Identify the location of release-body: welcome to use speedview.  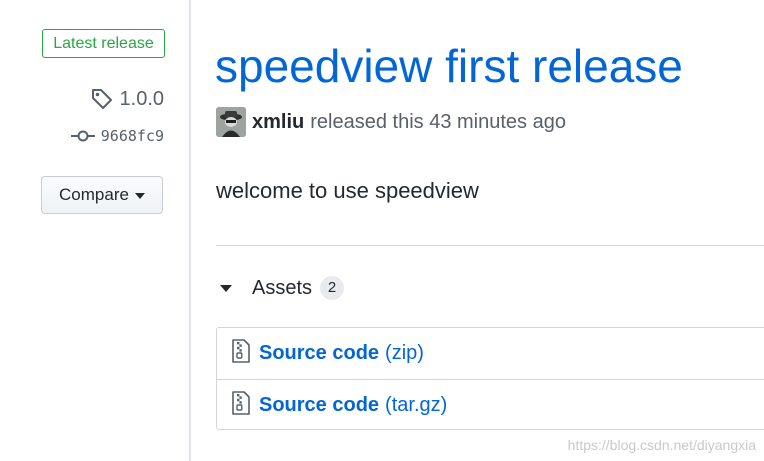
(347, 190).